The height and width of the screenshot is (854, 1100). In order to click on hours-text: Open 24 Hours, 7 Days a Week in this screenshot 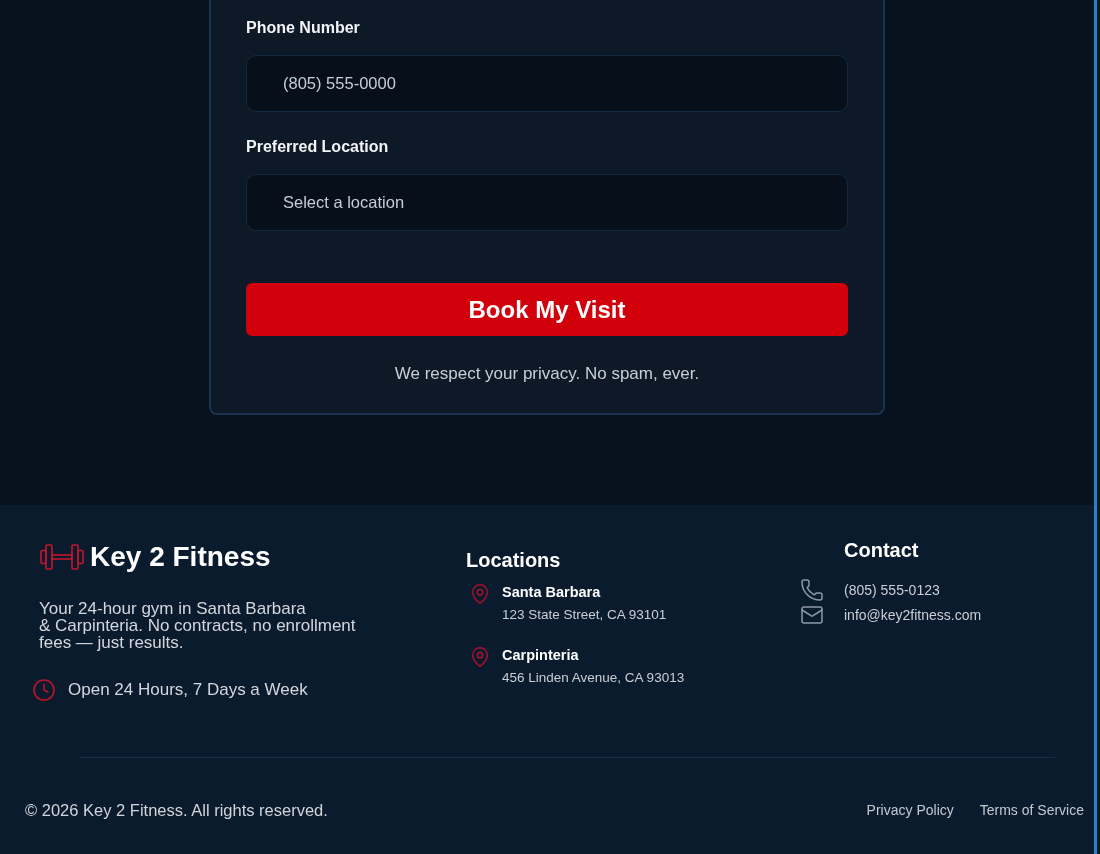, I will do `click(188, 690)`.